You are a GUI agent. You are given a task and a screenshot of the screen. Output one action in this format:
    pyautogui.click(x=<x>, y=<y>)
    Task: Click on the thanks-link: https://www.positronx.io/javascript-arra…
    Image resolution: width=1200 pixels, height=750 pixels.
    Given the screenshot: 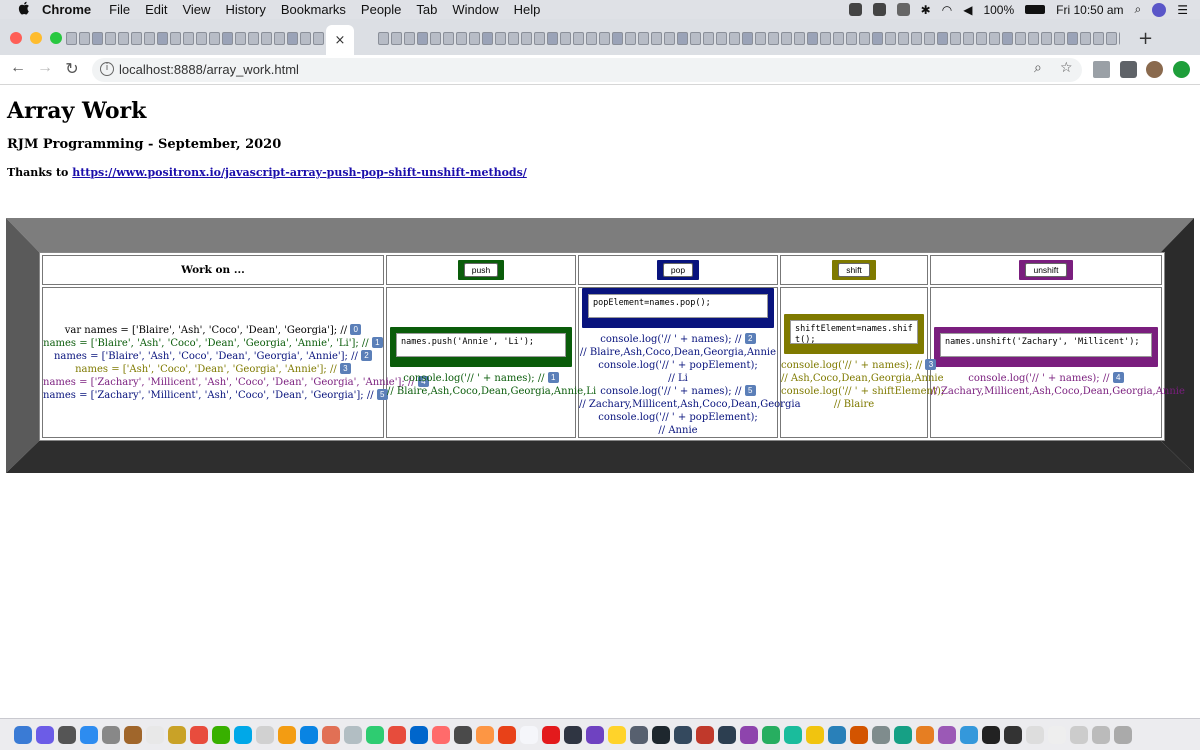 What is the action you would take?
    pyautogui.click(x=299, y=172)
    